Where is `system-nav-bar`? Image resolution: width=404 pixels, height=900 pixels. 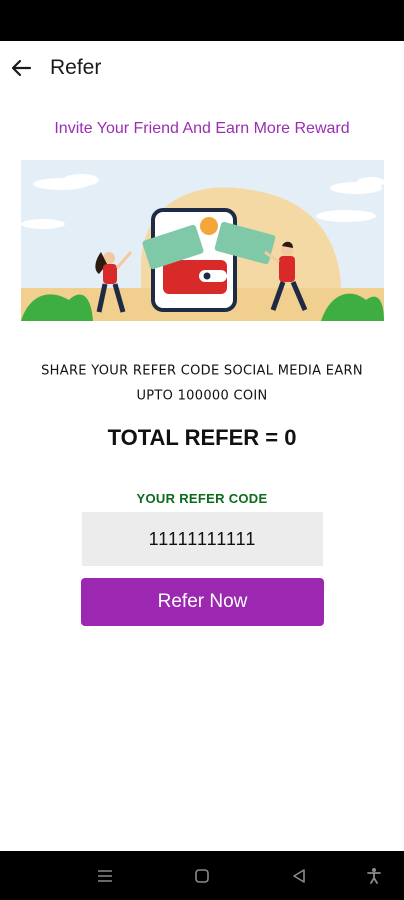
system-nav-bar is located at coordinates (202, 875).